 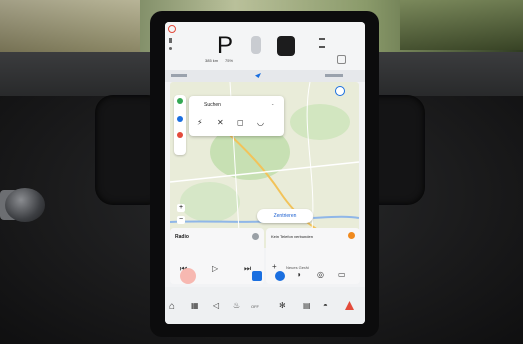 What do you see at coordinates (200, 122) in the screenshot?
I see `charging-icon: ⚡` at bounding box center [200, 122].